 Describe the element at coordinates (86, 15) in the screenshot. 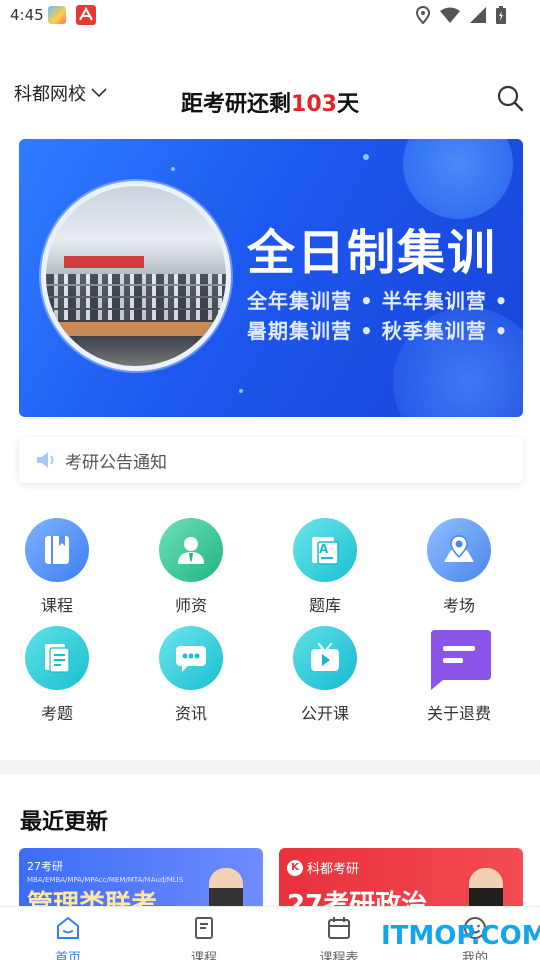

I see `acrobat-icon` at that location.